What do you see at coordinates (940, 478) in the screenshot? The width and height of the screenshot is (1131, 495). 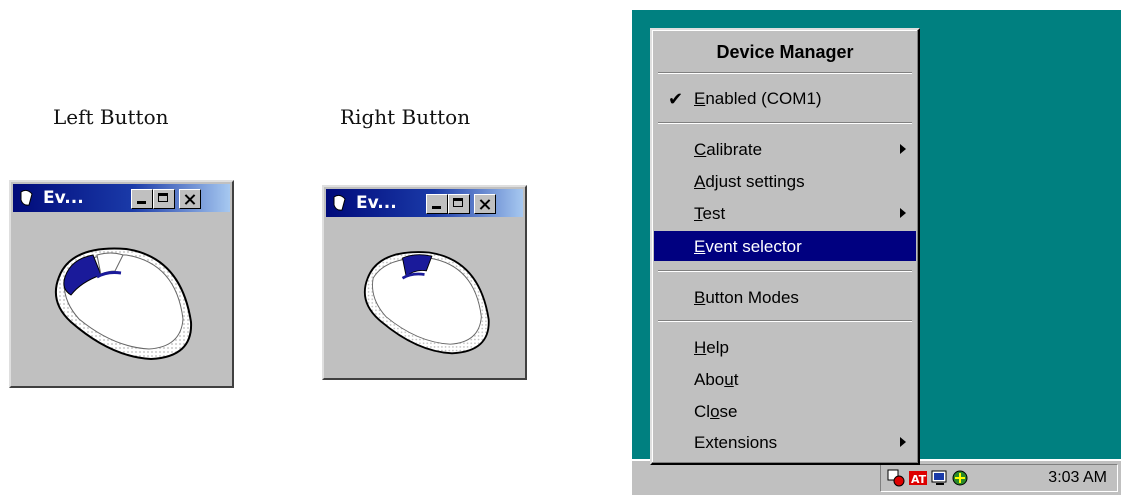 I see `display-icon` at bounding box center [940, 478].